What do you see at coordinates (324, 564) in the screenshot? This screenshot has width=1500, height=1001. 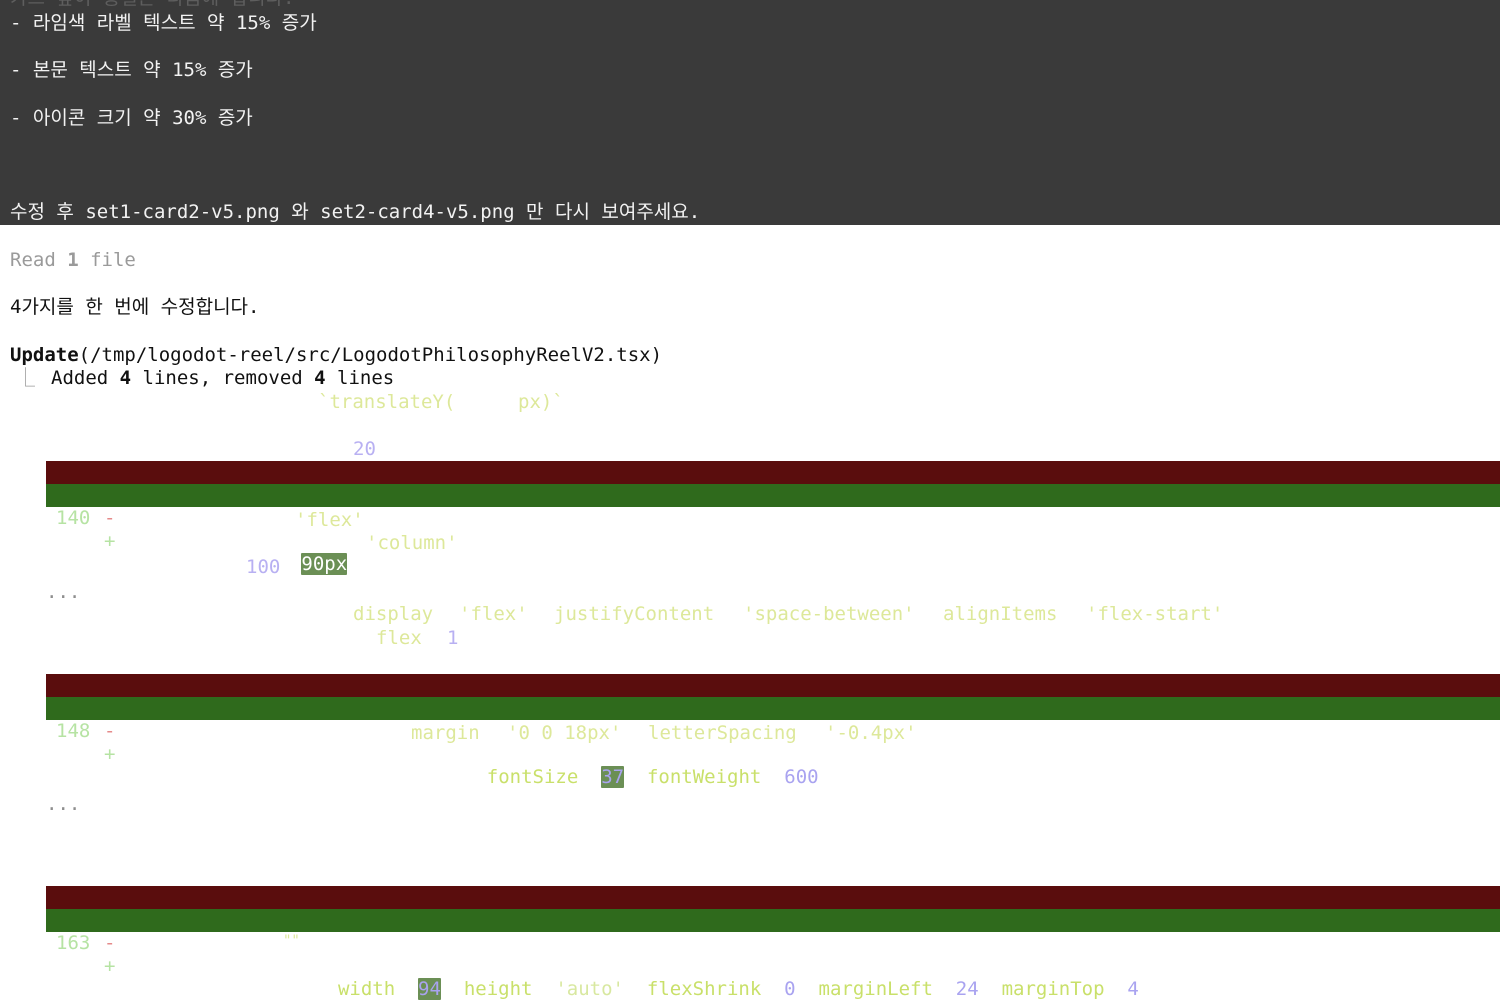 I see `changed-value: 90px` at bounding box center [324, 564].